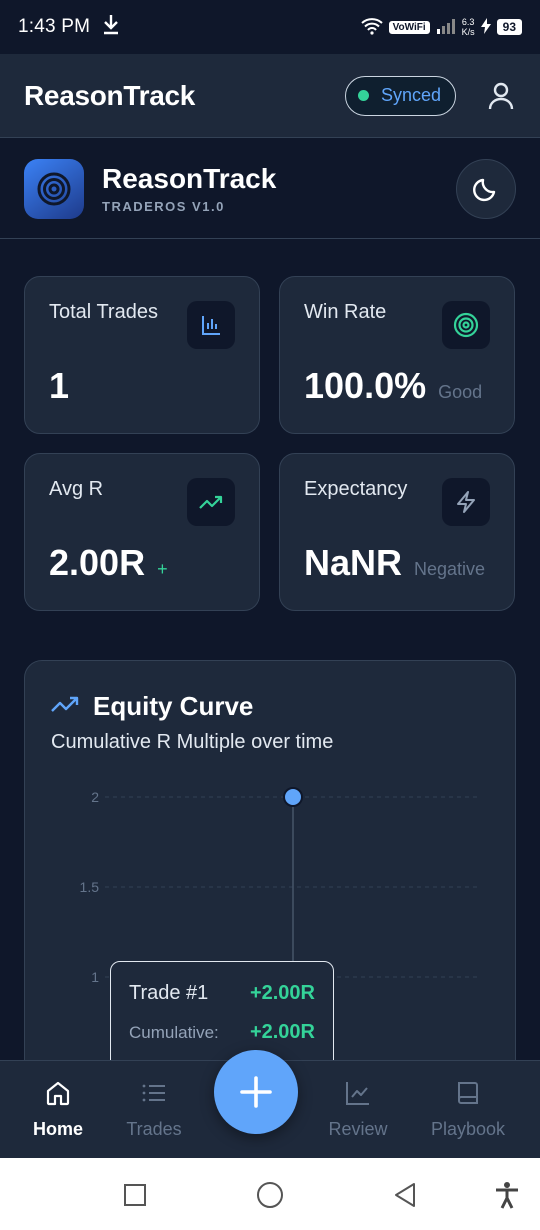 The height and width of the screenshot is (1230, 540). Describe the element at coordinates (485, 27) in the screenshot. I see `charging-icon` at that location.